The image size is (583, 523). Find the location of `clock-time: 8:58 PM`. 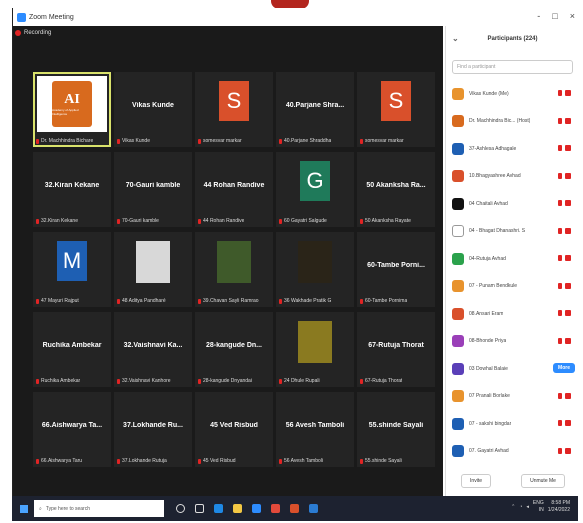

clock-time: 8:58 PM is located at coordinates (560, 503).